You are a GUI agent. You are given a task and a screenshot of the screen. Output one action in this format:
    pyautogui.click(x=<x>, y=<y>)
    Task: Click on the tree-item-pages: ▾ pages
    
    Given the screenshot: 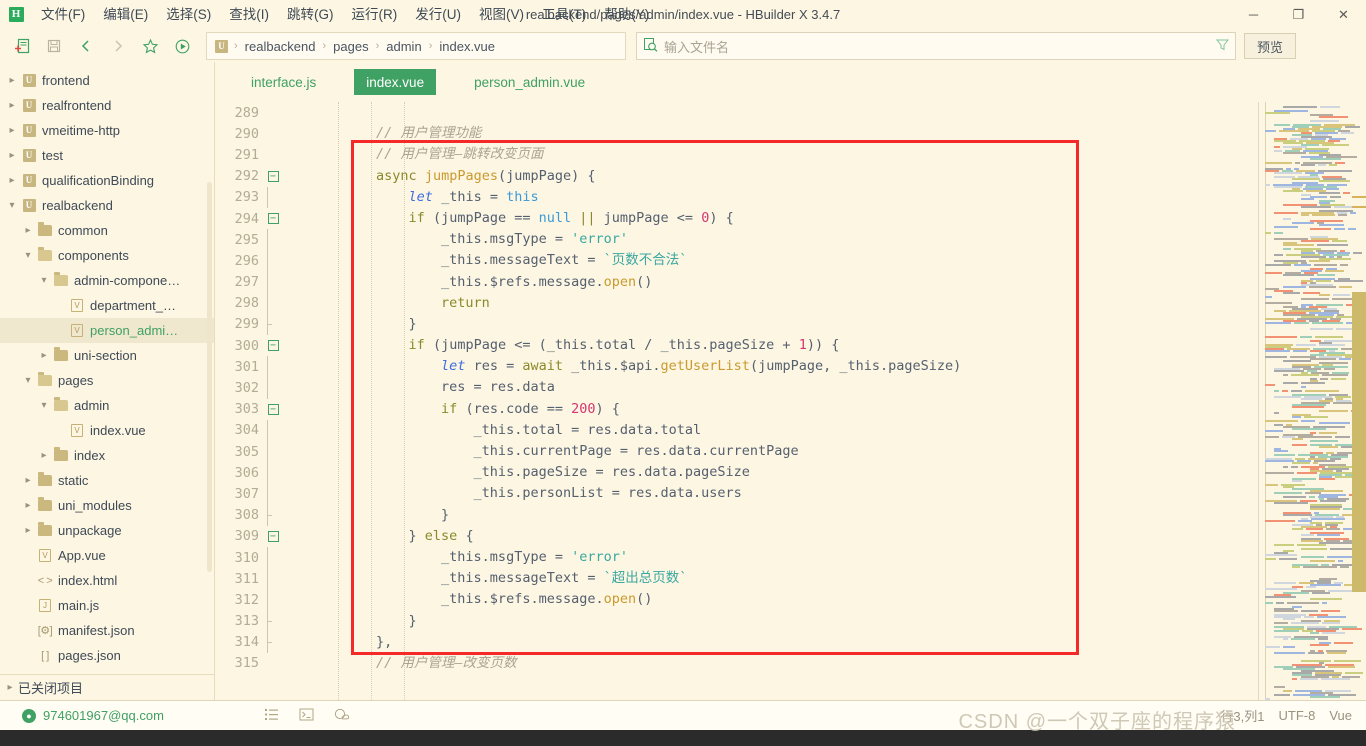 What is the action you would take?
    pyautogui.click(x=107, y=380)
    